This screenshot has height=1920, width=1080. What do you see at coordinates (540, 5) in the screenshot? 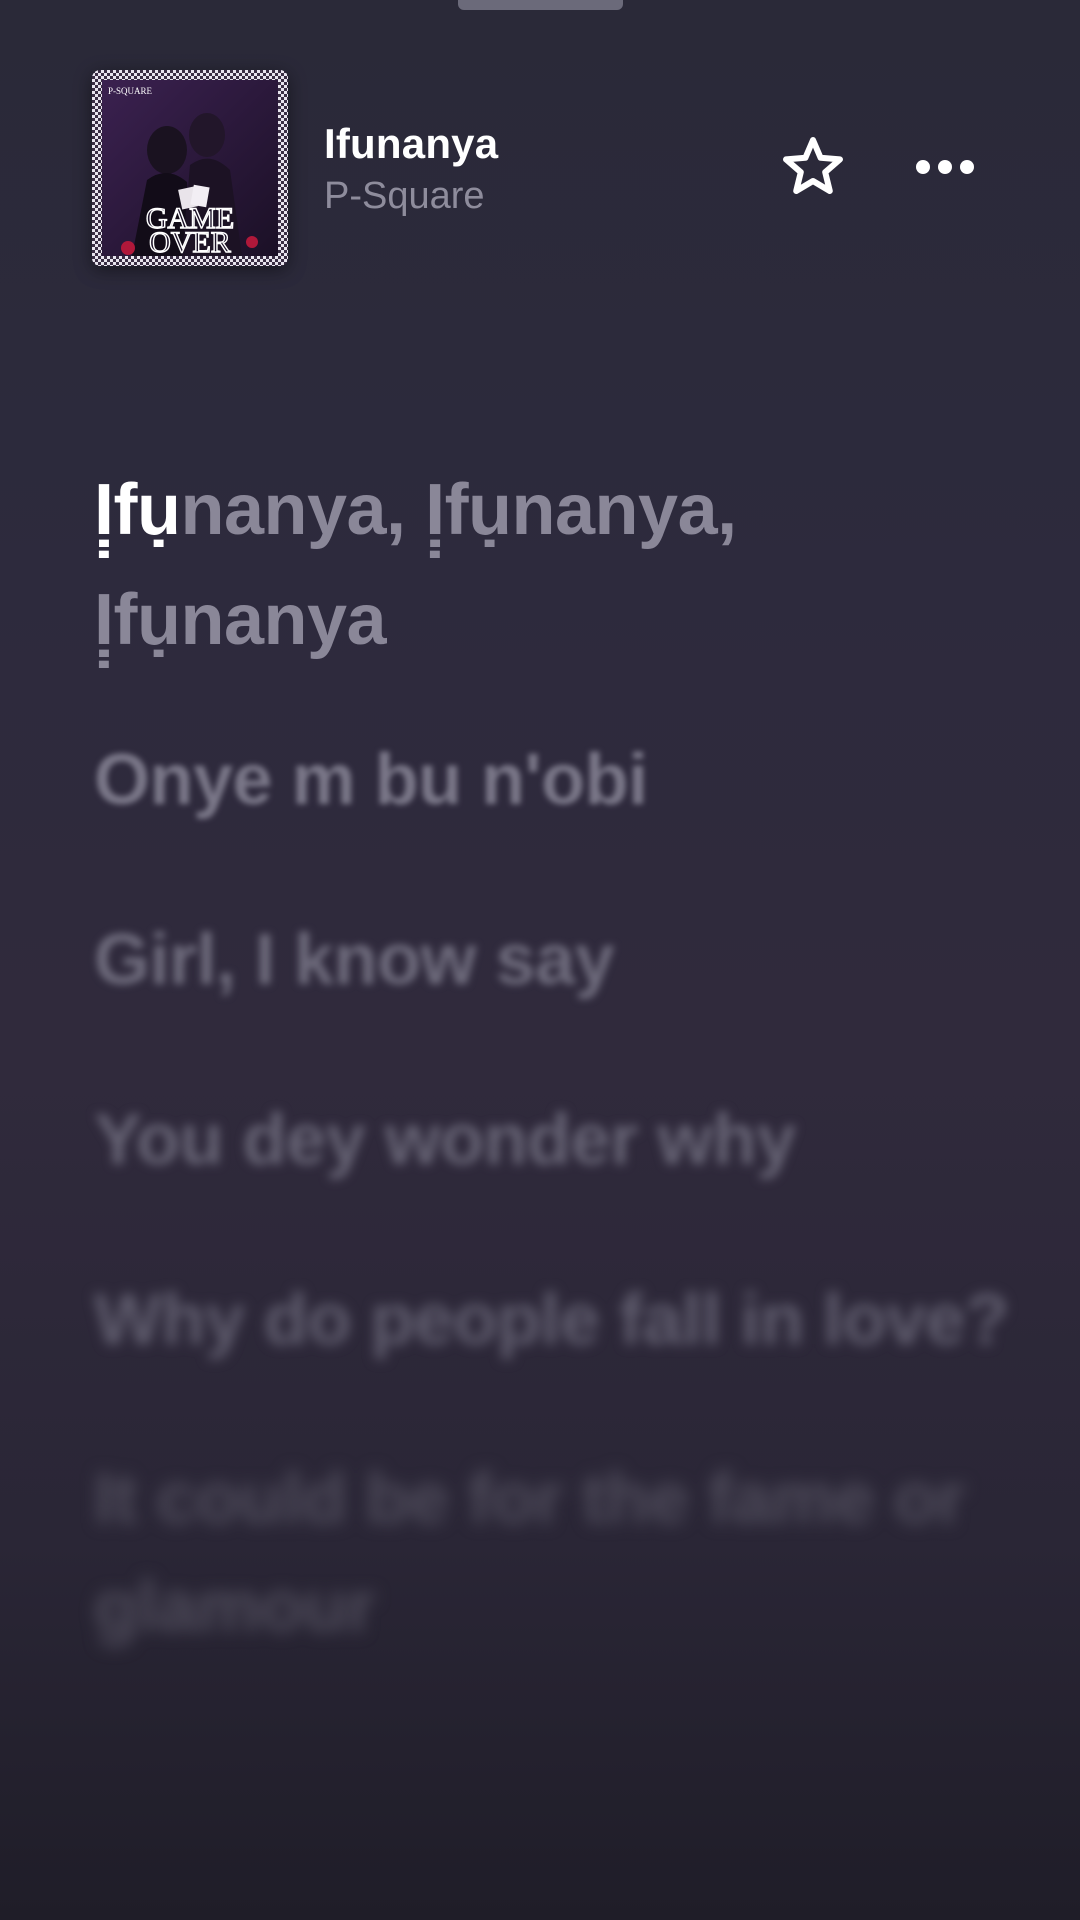
I see `sheet-grabber` at bounding box center [540, 5].